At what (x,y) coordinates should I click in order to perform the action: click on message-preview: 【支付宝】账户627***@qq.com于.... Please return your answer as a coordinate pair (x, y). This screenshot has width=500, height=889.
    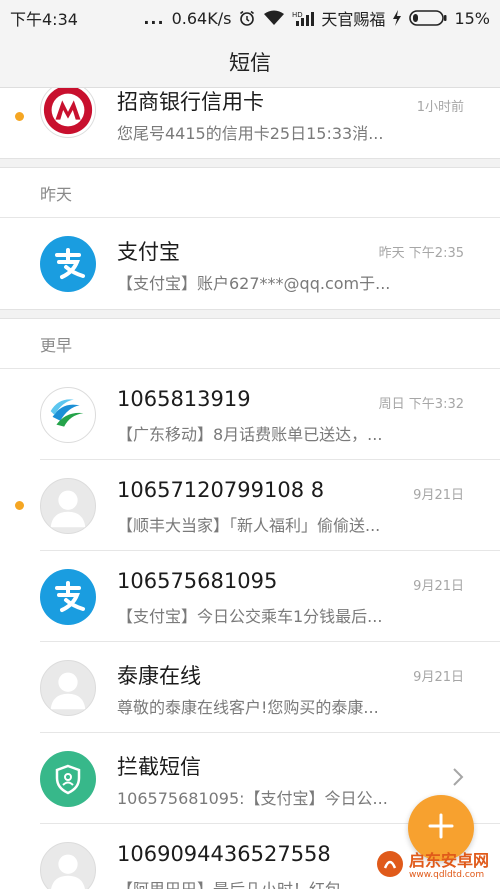
    Looking at the image, I should click on (254, 283).